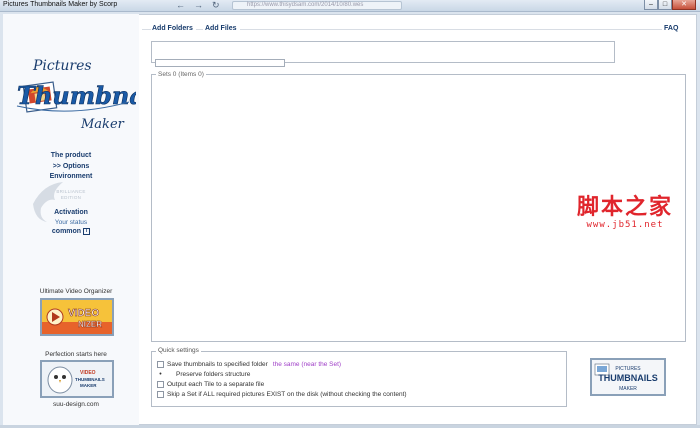  I want to click on output-each-tile-label: Output each Tile to a separate file, so click(216, 384).